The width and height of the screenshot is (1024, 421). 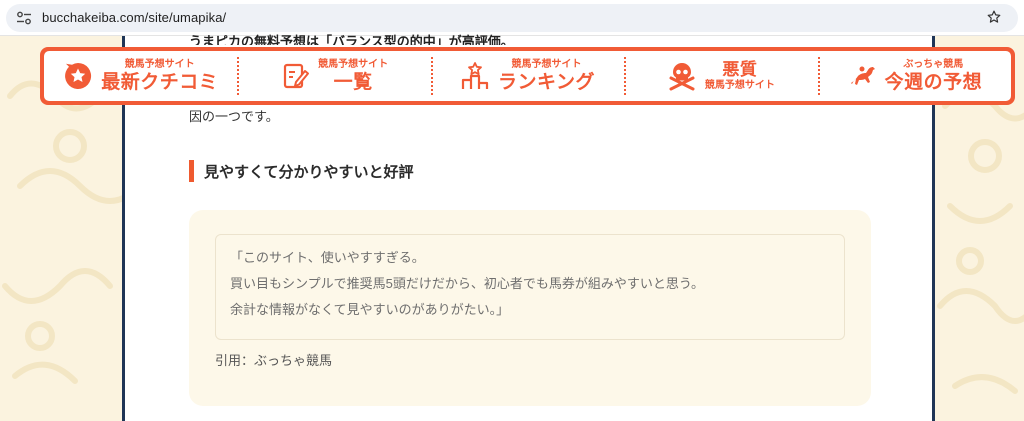 I want to click on nav-item-ranking: 競馬予想サイト ランキング, so click(x=527, y=76).